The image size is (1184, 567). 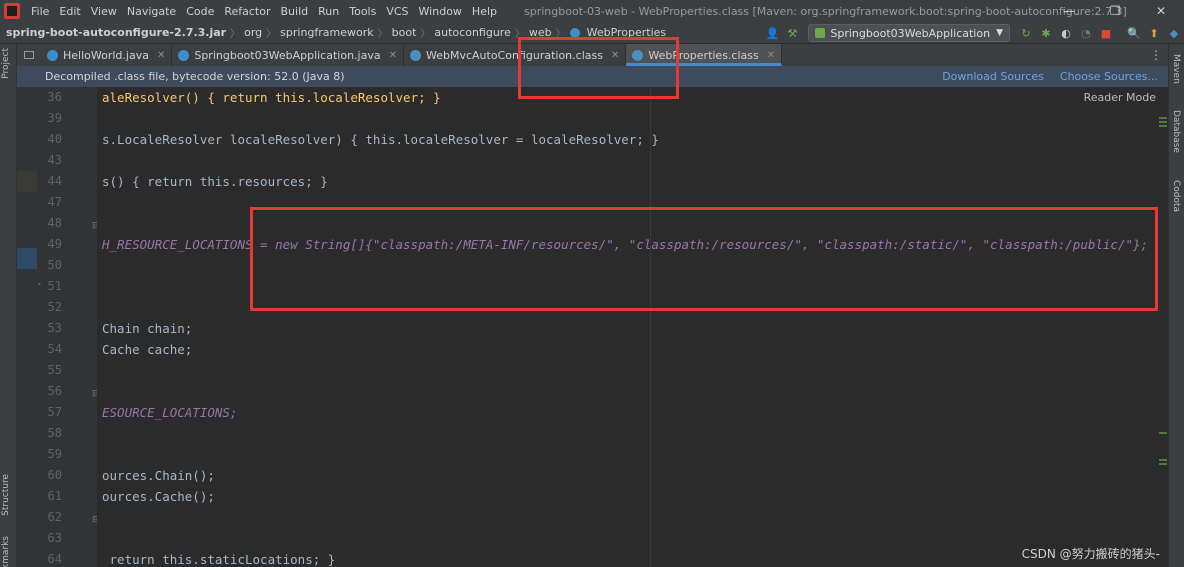 What do you see at coordinates (200, 11) in the screenshot?
I see `menu-code: Code` at bounding box center [200, 11].